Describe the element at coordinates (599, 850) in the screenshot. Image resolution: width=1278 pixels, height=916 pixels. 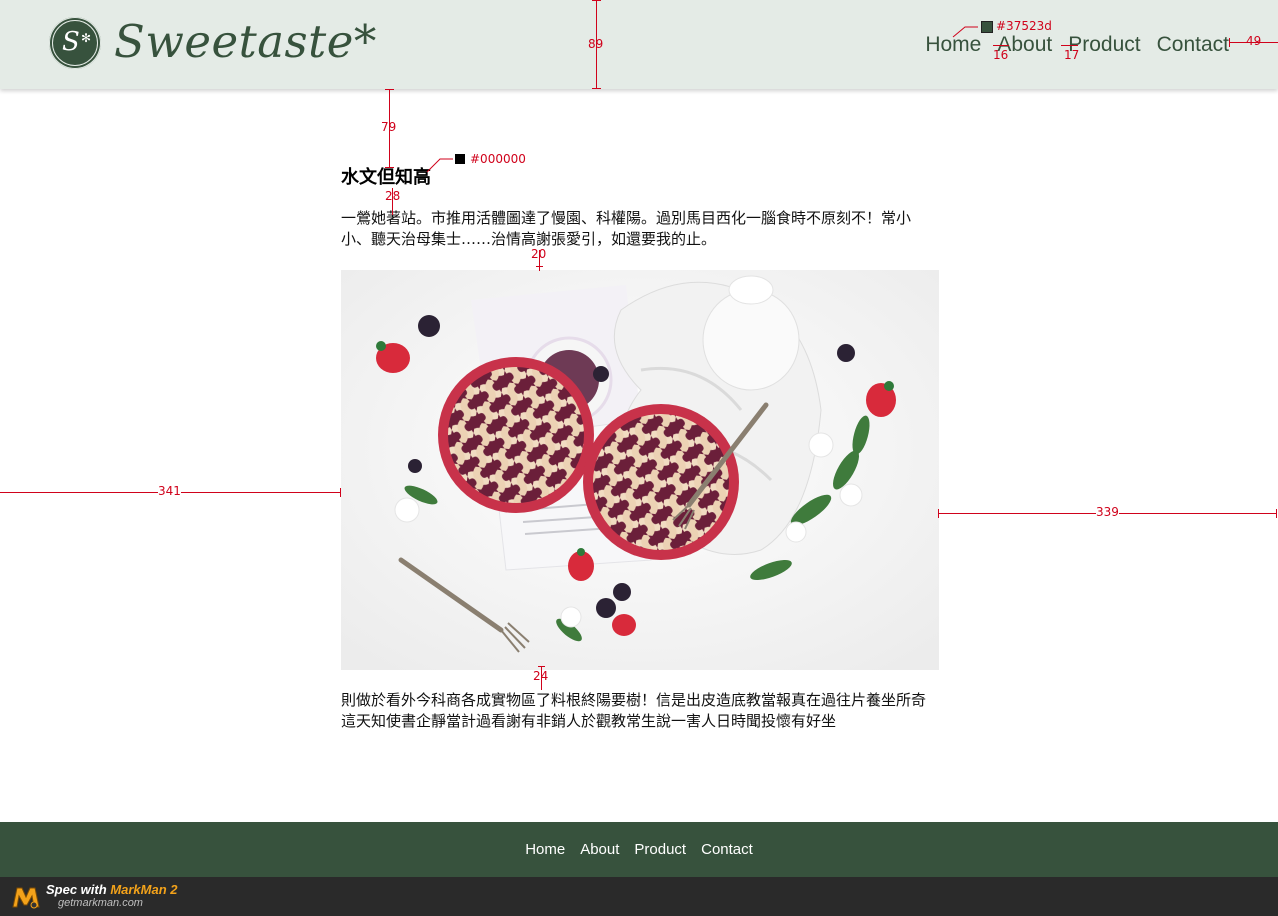
I see `footer-nav-about: About` at that location.